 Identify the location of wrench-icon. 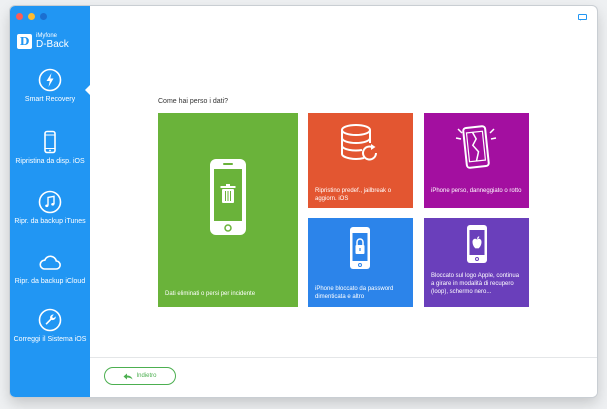
(50, 320).